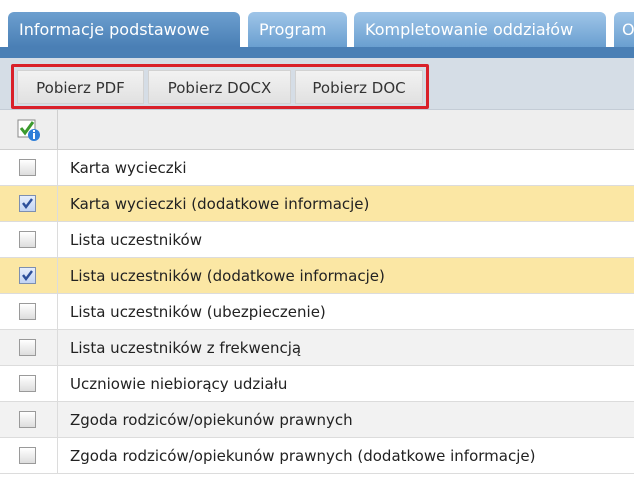 The width and height of the screenshot is (634, 486). Describe the element at coordinates (198, 312) in the screenshot. I see `row-label: Lista uczestników (ubezpieczenie)` at that location.